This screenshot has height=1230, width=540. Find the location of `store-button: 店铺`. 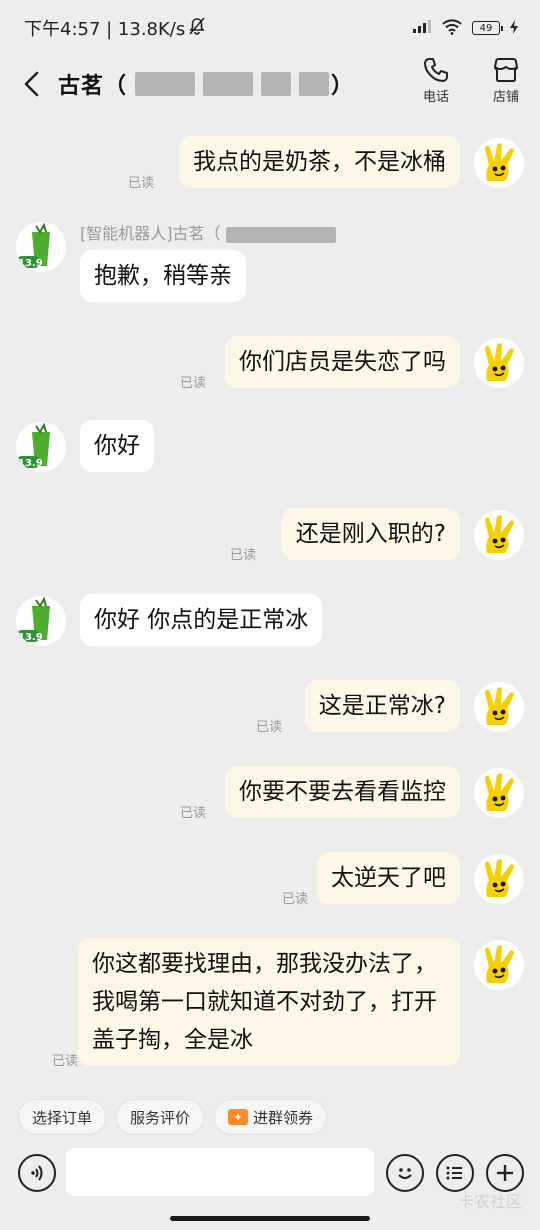

store-button: 店铺 is located at coordinates (506, 80).